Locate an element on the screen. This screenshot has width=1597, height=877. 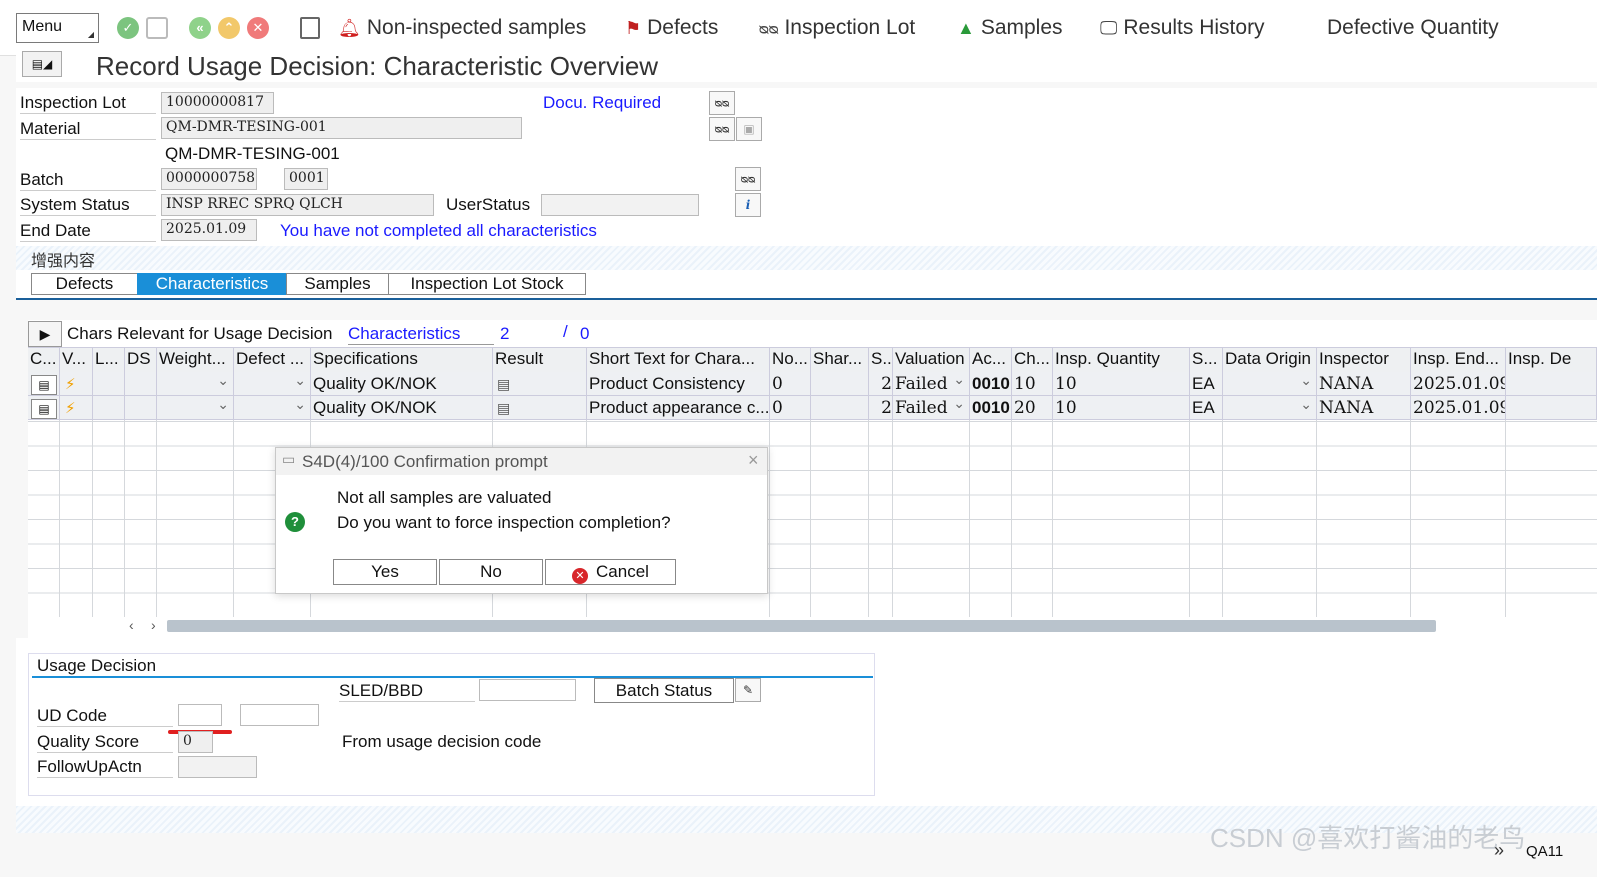
batch-field: 0000000758 is located at coordinates (209, 179).